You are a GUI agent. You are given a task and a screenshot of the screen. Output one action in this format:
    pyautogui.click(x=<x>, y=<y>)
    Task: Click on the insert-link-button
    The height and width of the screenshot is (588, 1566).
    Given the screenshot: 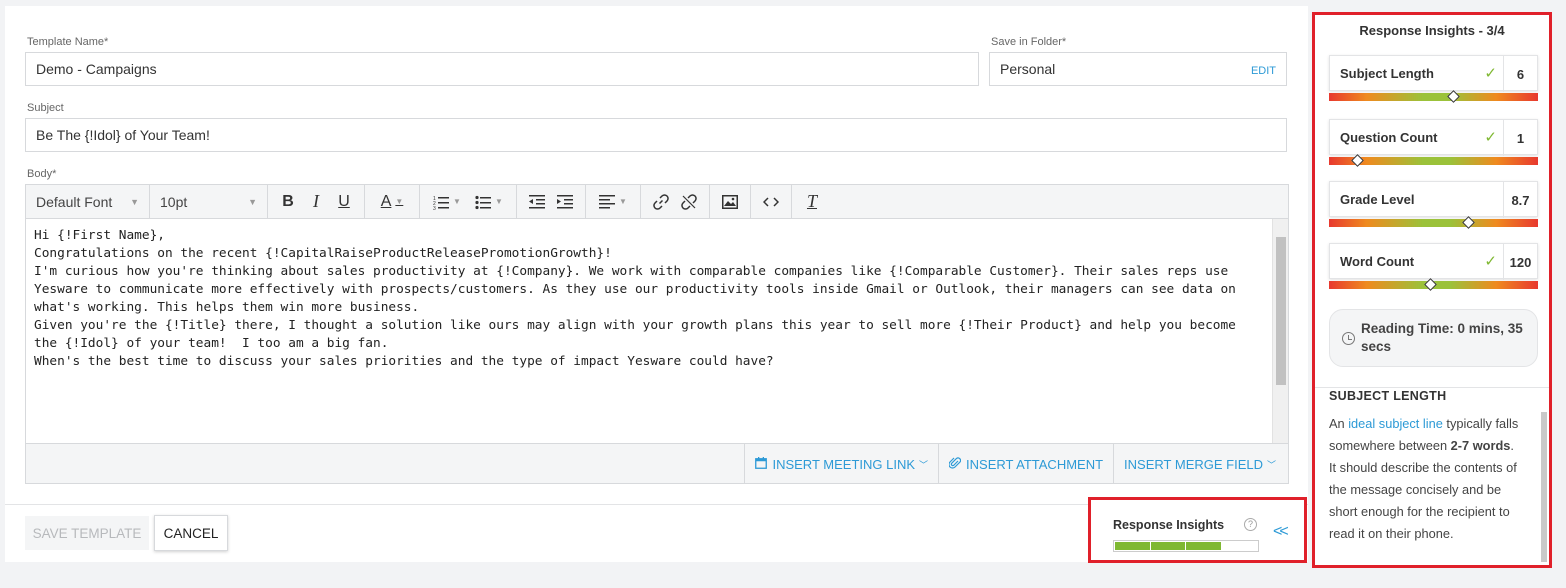 What is the action you would take?
    pyautogui.click(x=661, y=202)
    